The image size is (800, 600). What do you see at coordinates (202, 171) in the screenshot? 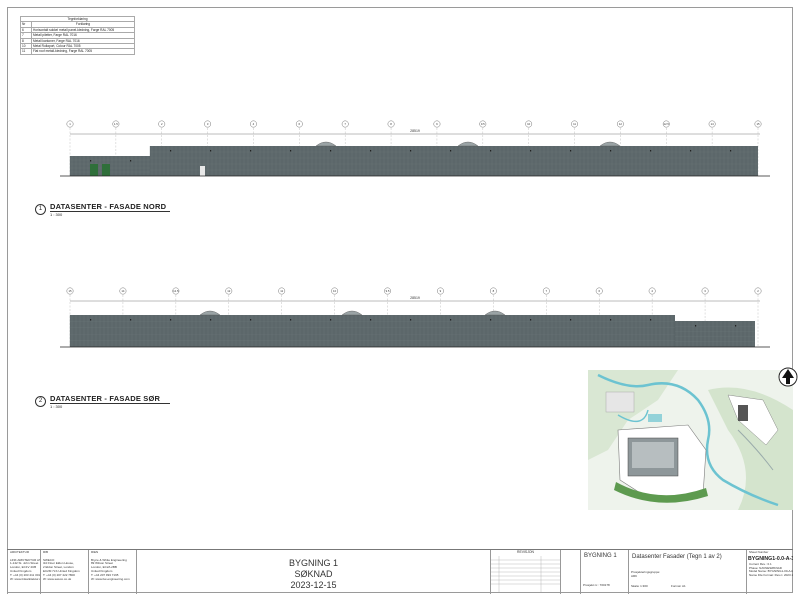
I see `north-entrance` at bounding box center [202, 171].